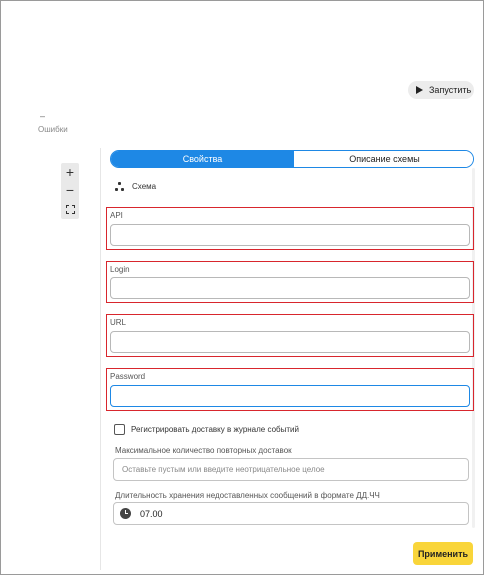 The image size is (484, 575). Describe the element at coordinates (118, 322) in the screenshot. I see `url-label: URL` at that location.